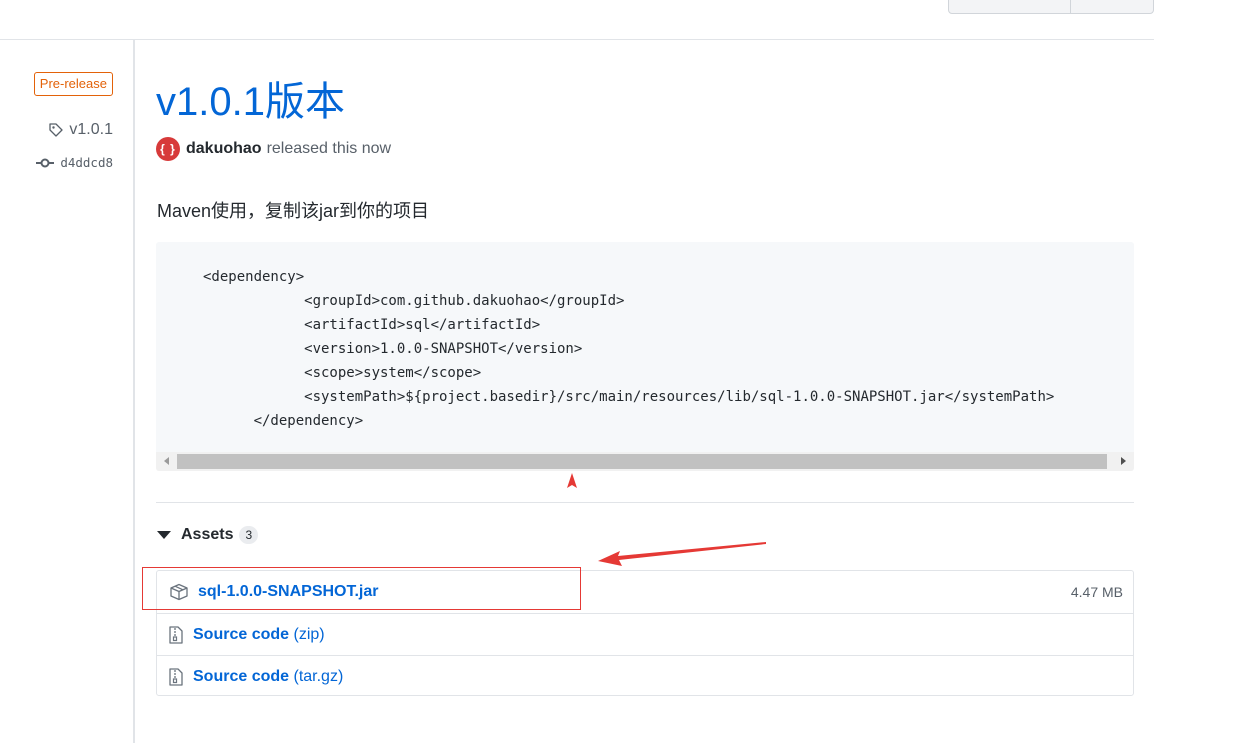  I want to click on annotation-arrow-up-icon, so click(572, 480).